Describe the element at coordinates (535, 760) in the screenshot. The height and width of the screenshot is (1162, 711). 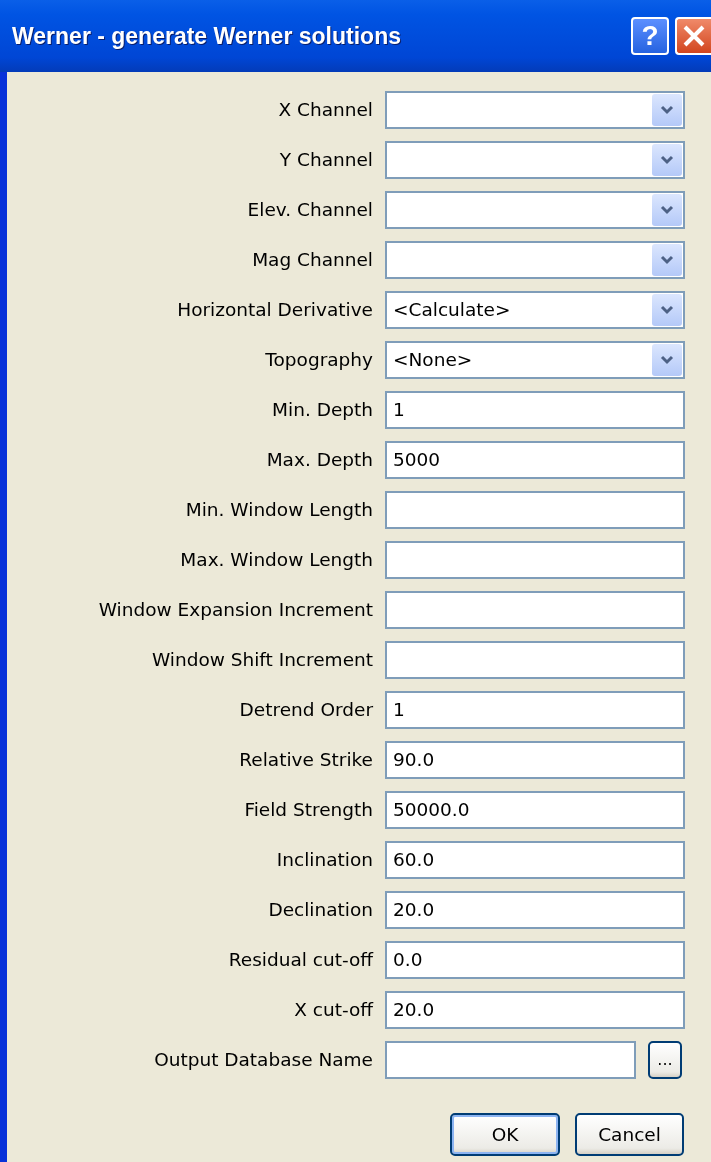
I see `input-field: 90.0` at that location.